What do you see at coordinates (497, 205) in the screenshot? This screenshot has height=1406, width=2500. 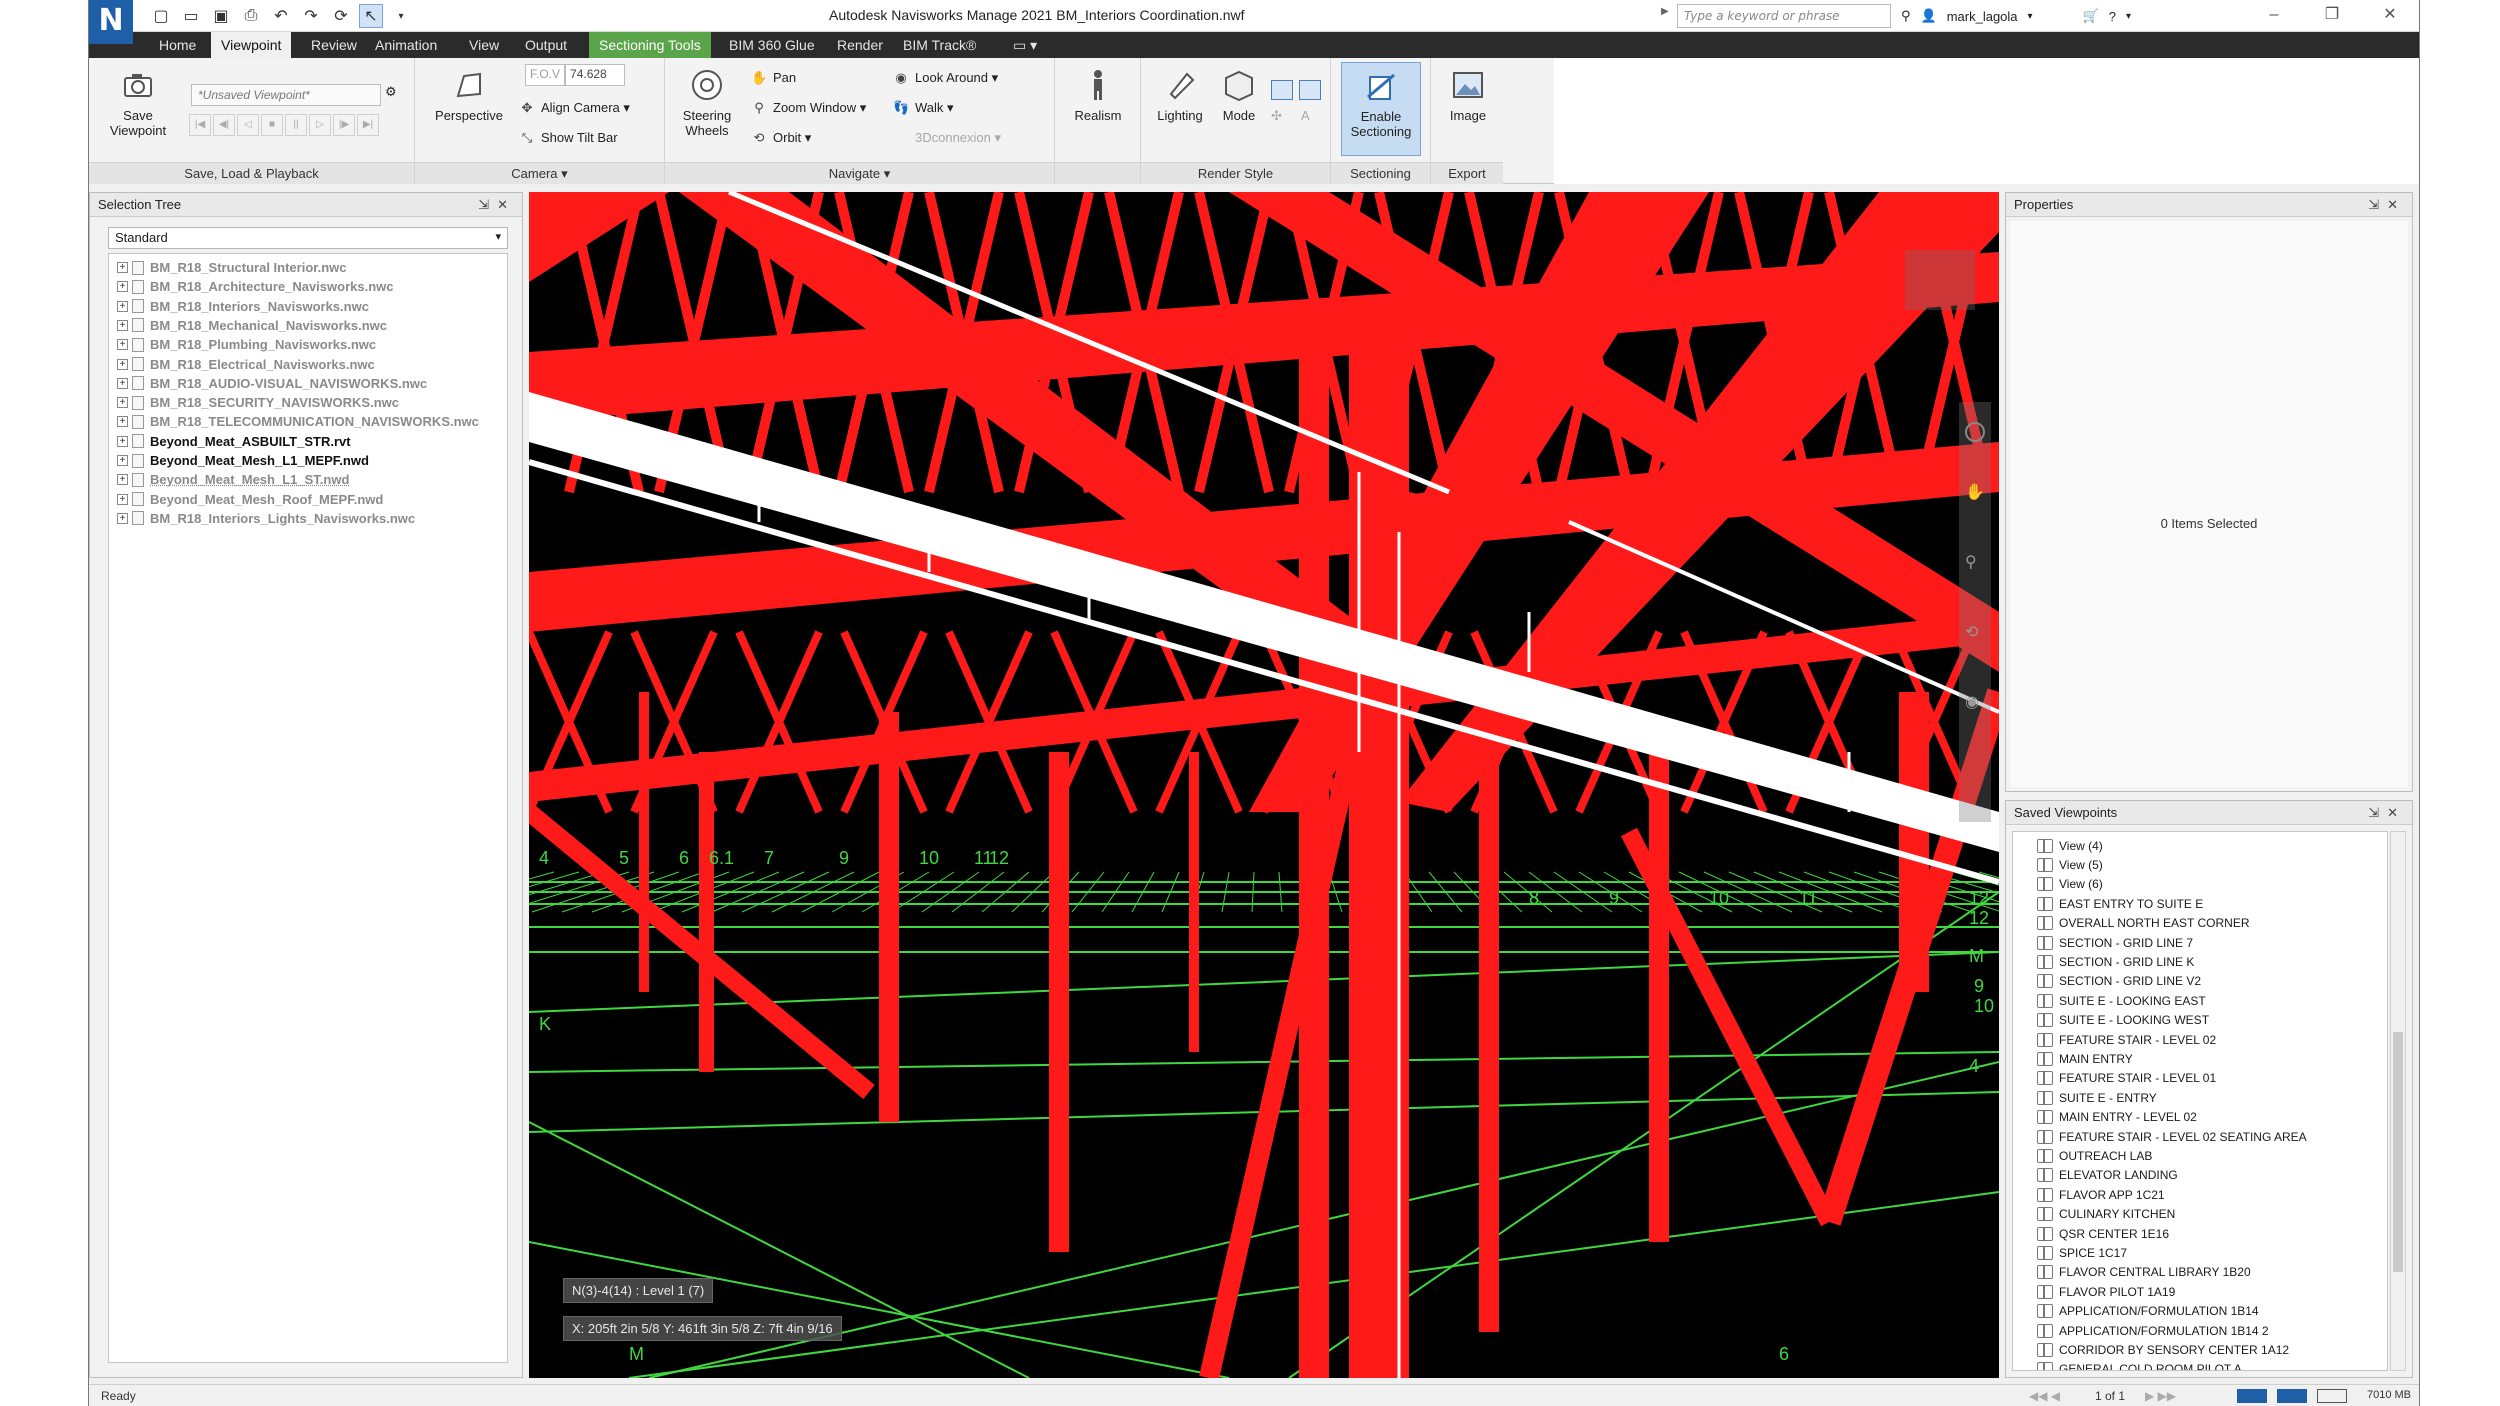 I see `panel-pin-close-icons: ⇲✕` at bounding box center [497, 205].